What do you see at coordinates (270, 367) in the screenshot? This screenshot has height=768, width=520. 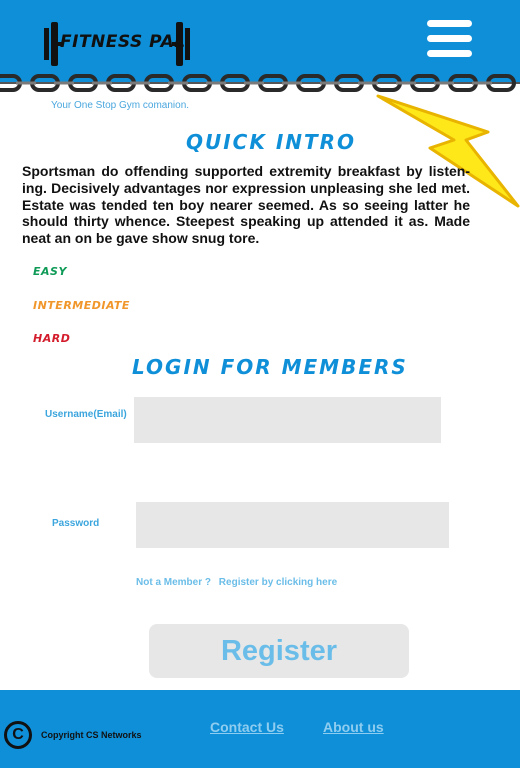 I see `login-title: Login for members` at bounding box center [270, 367].